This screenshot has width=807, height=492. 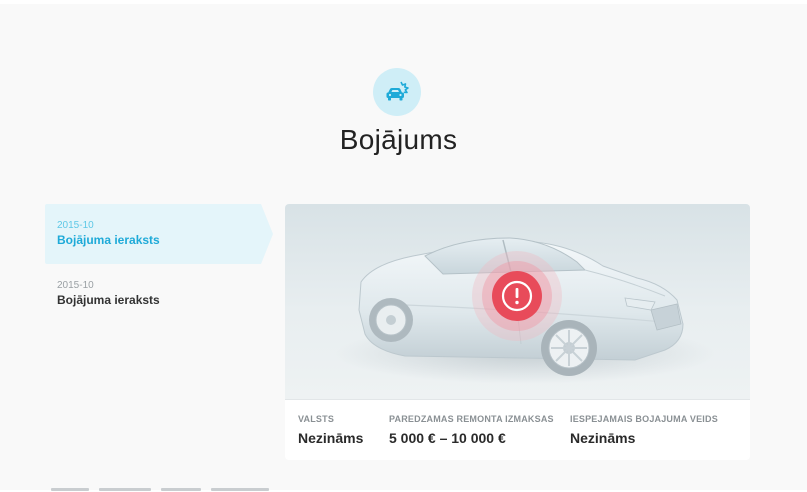 What do you see at coordinates (398, 139) in the screenshot?
I see `page-title: Bojājums` at bounding box center [398, 139].